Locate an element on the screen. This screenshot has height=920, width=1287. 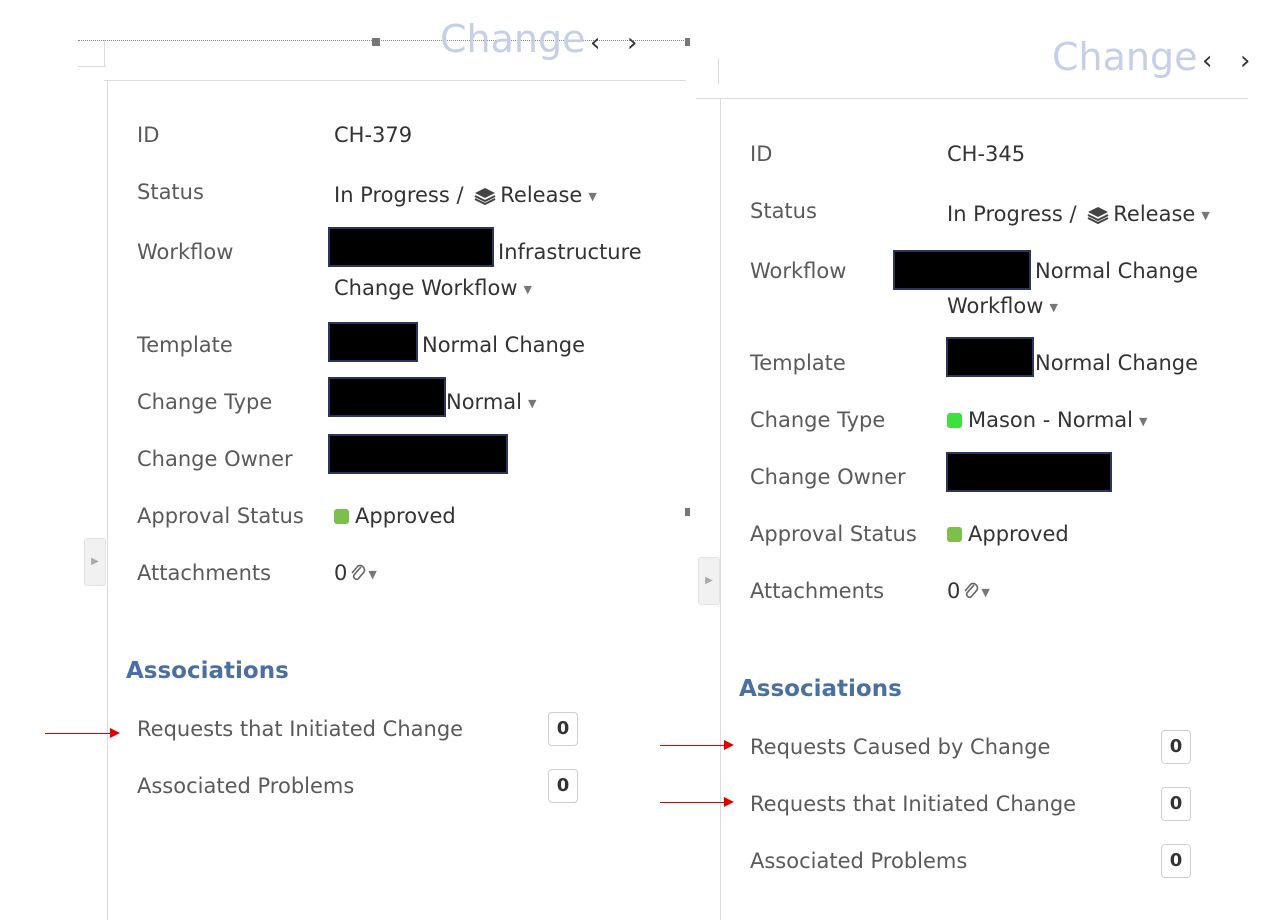
change-type-value: Normal is located at coordinates (484, 402).